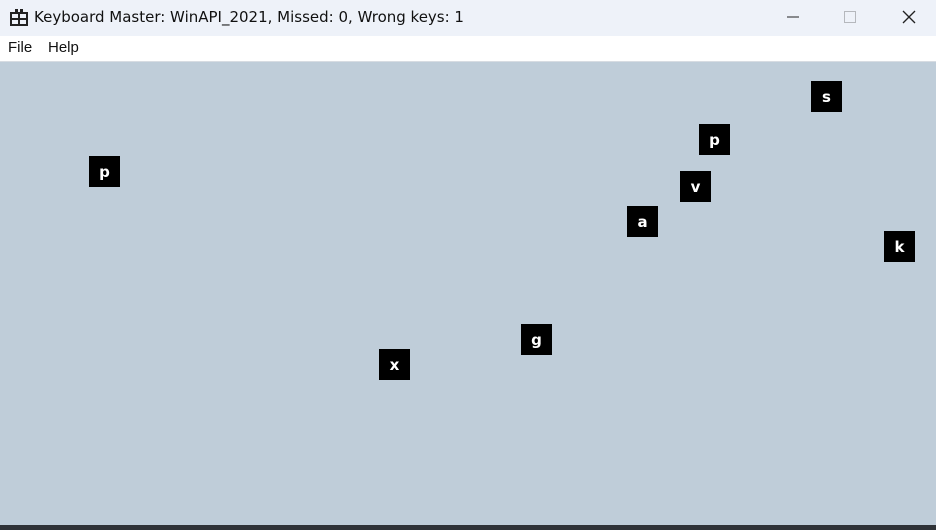 The width and height of the screenshot is (936, 530). I want to click on maximize-button, so click(850, 17).